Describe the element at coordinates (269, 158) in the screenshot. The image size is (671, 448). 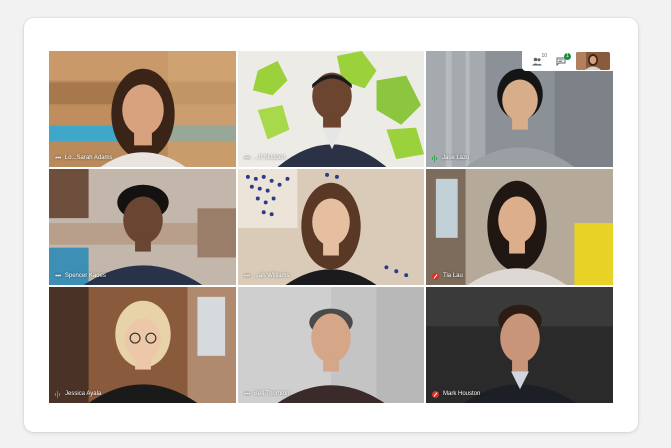
I see `participant-name: ...ff Skidden` at that location.